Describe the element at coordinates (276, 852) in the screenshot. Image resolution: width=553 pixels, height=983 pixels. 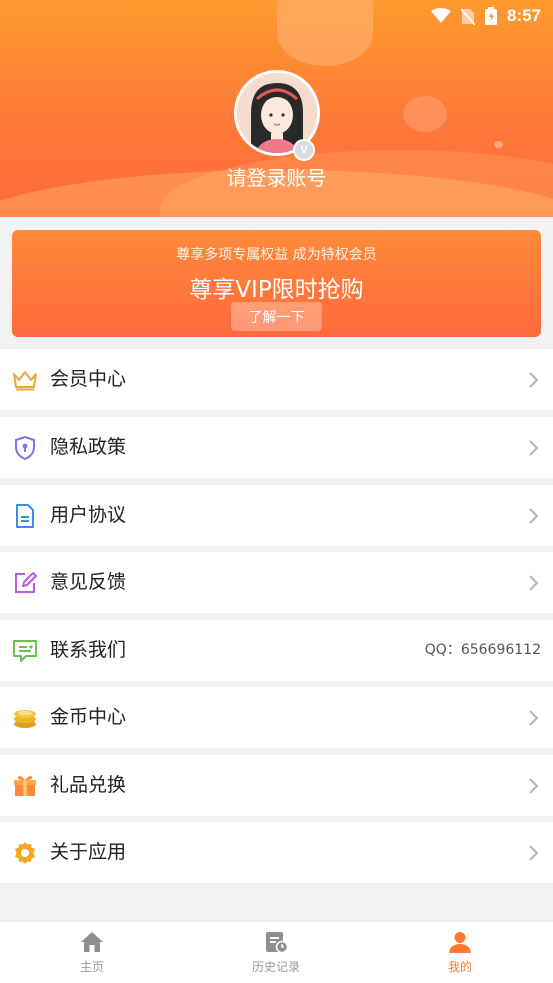
I see `menu-item-about-app: 关于应用` at that location.